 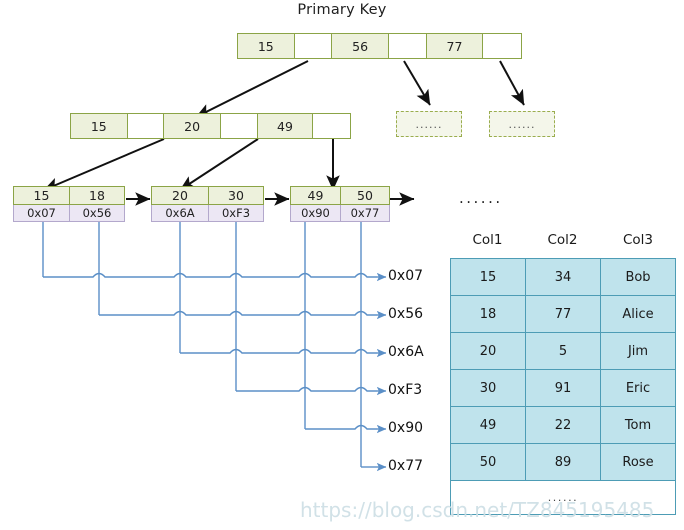 I want to click on cell-r5-c0: 50, so click(x=488, y=462).